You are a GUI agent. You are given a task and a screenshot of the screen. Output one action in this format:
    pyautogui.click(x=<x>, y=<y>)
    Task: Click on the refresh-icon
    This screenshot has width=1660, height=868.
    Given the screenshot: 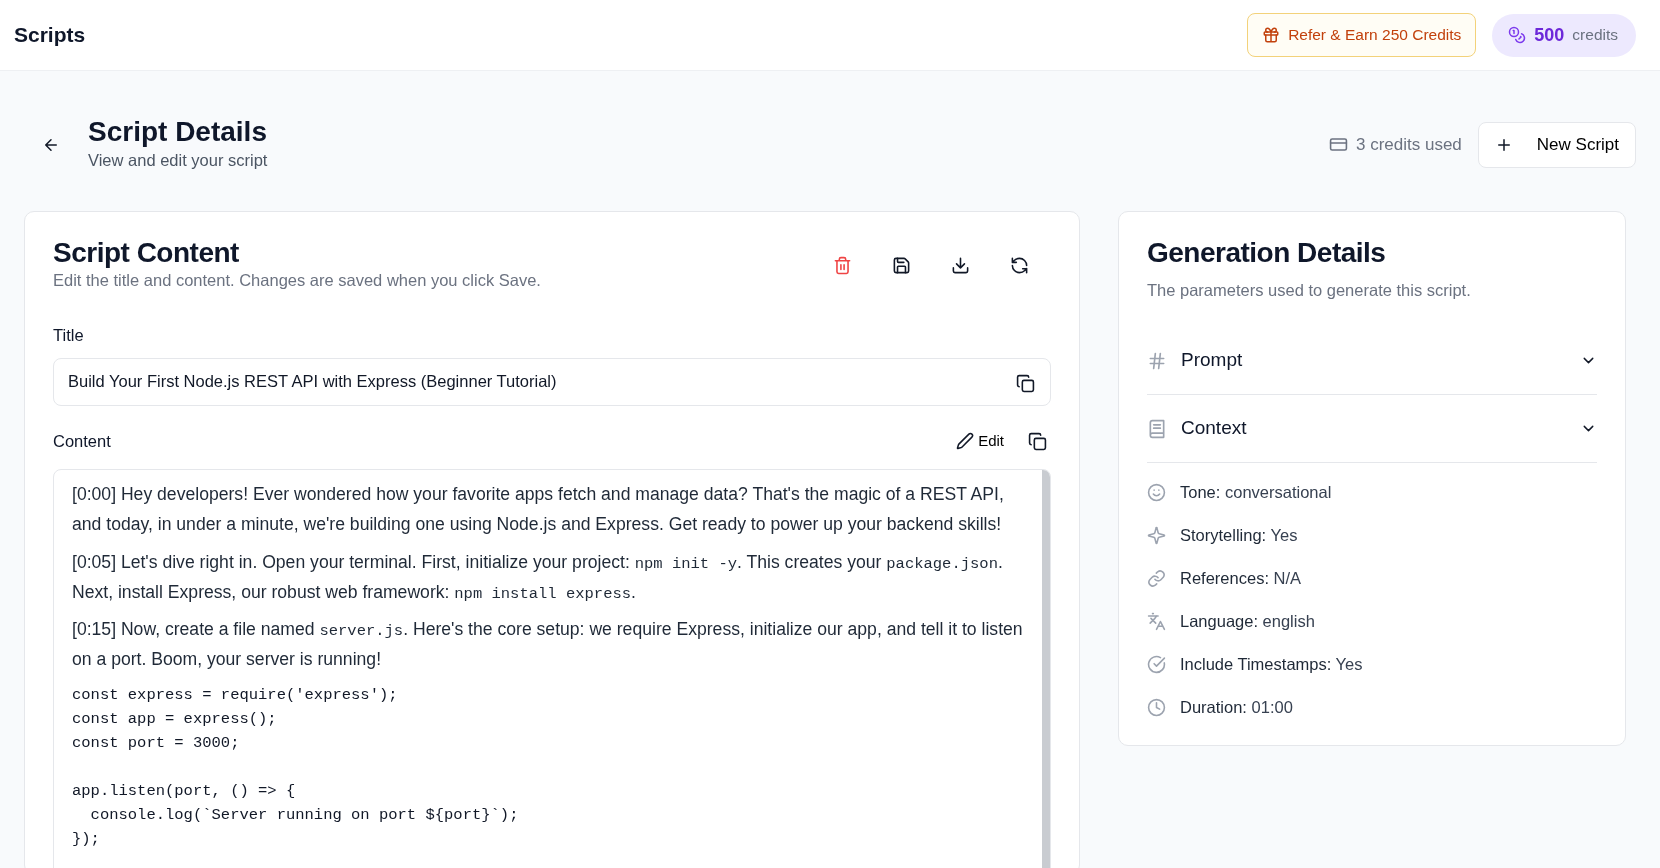 What is the action you would take?
    pyautogui.click(x=1019, y=265)
    